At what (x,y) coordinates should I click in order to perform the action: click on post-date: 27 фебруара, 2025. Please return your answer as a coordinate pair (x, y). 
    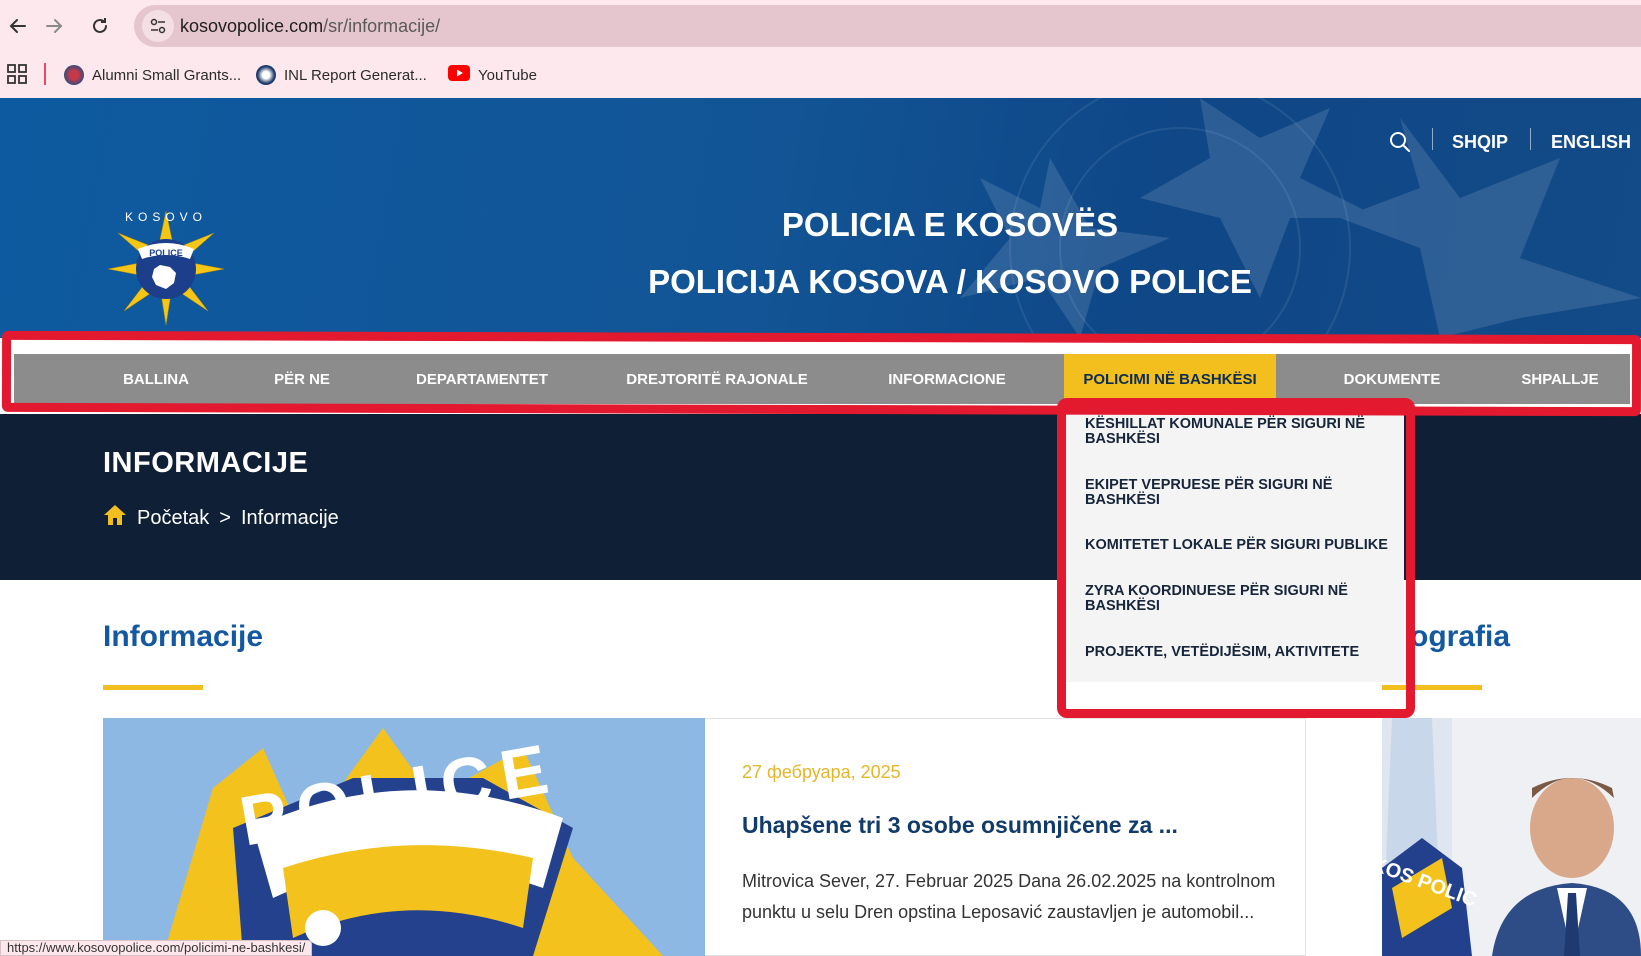
    Looking at the image, I should click on (821, 772).